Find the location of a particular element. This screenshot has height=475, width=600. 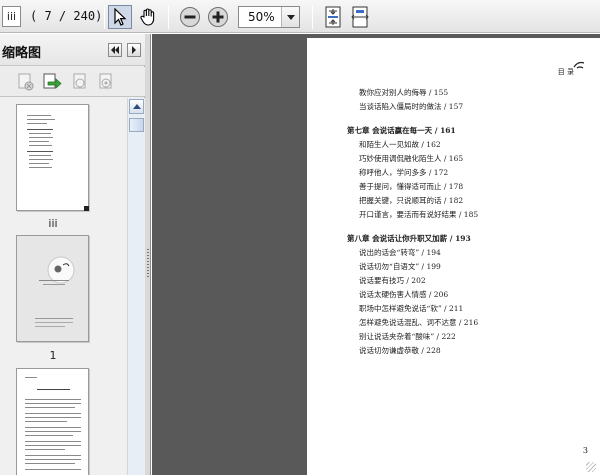

delete-page-button is located at coordinates (26, 82).